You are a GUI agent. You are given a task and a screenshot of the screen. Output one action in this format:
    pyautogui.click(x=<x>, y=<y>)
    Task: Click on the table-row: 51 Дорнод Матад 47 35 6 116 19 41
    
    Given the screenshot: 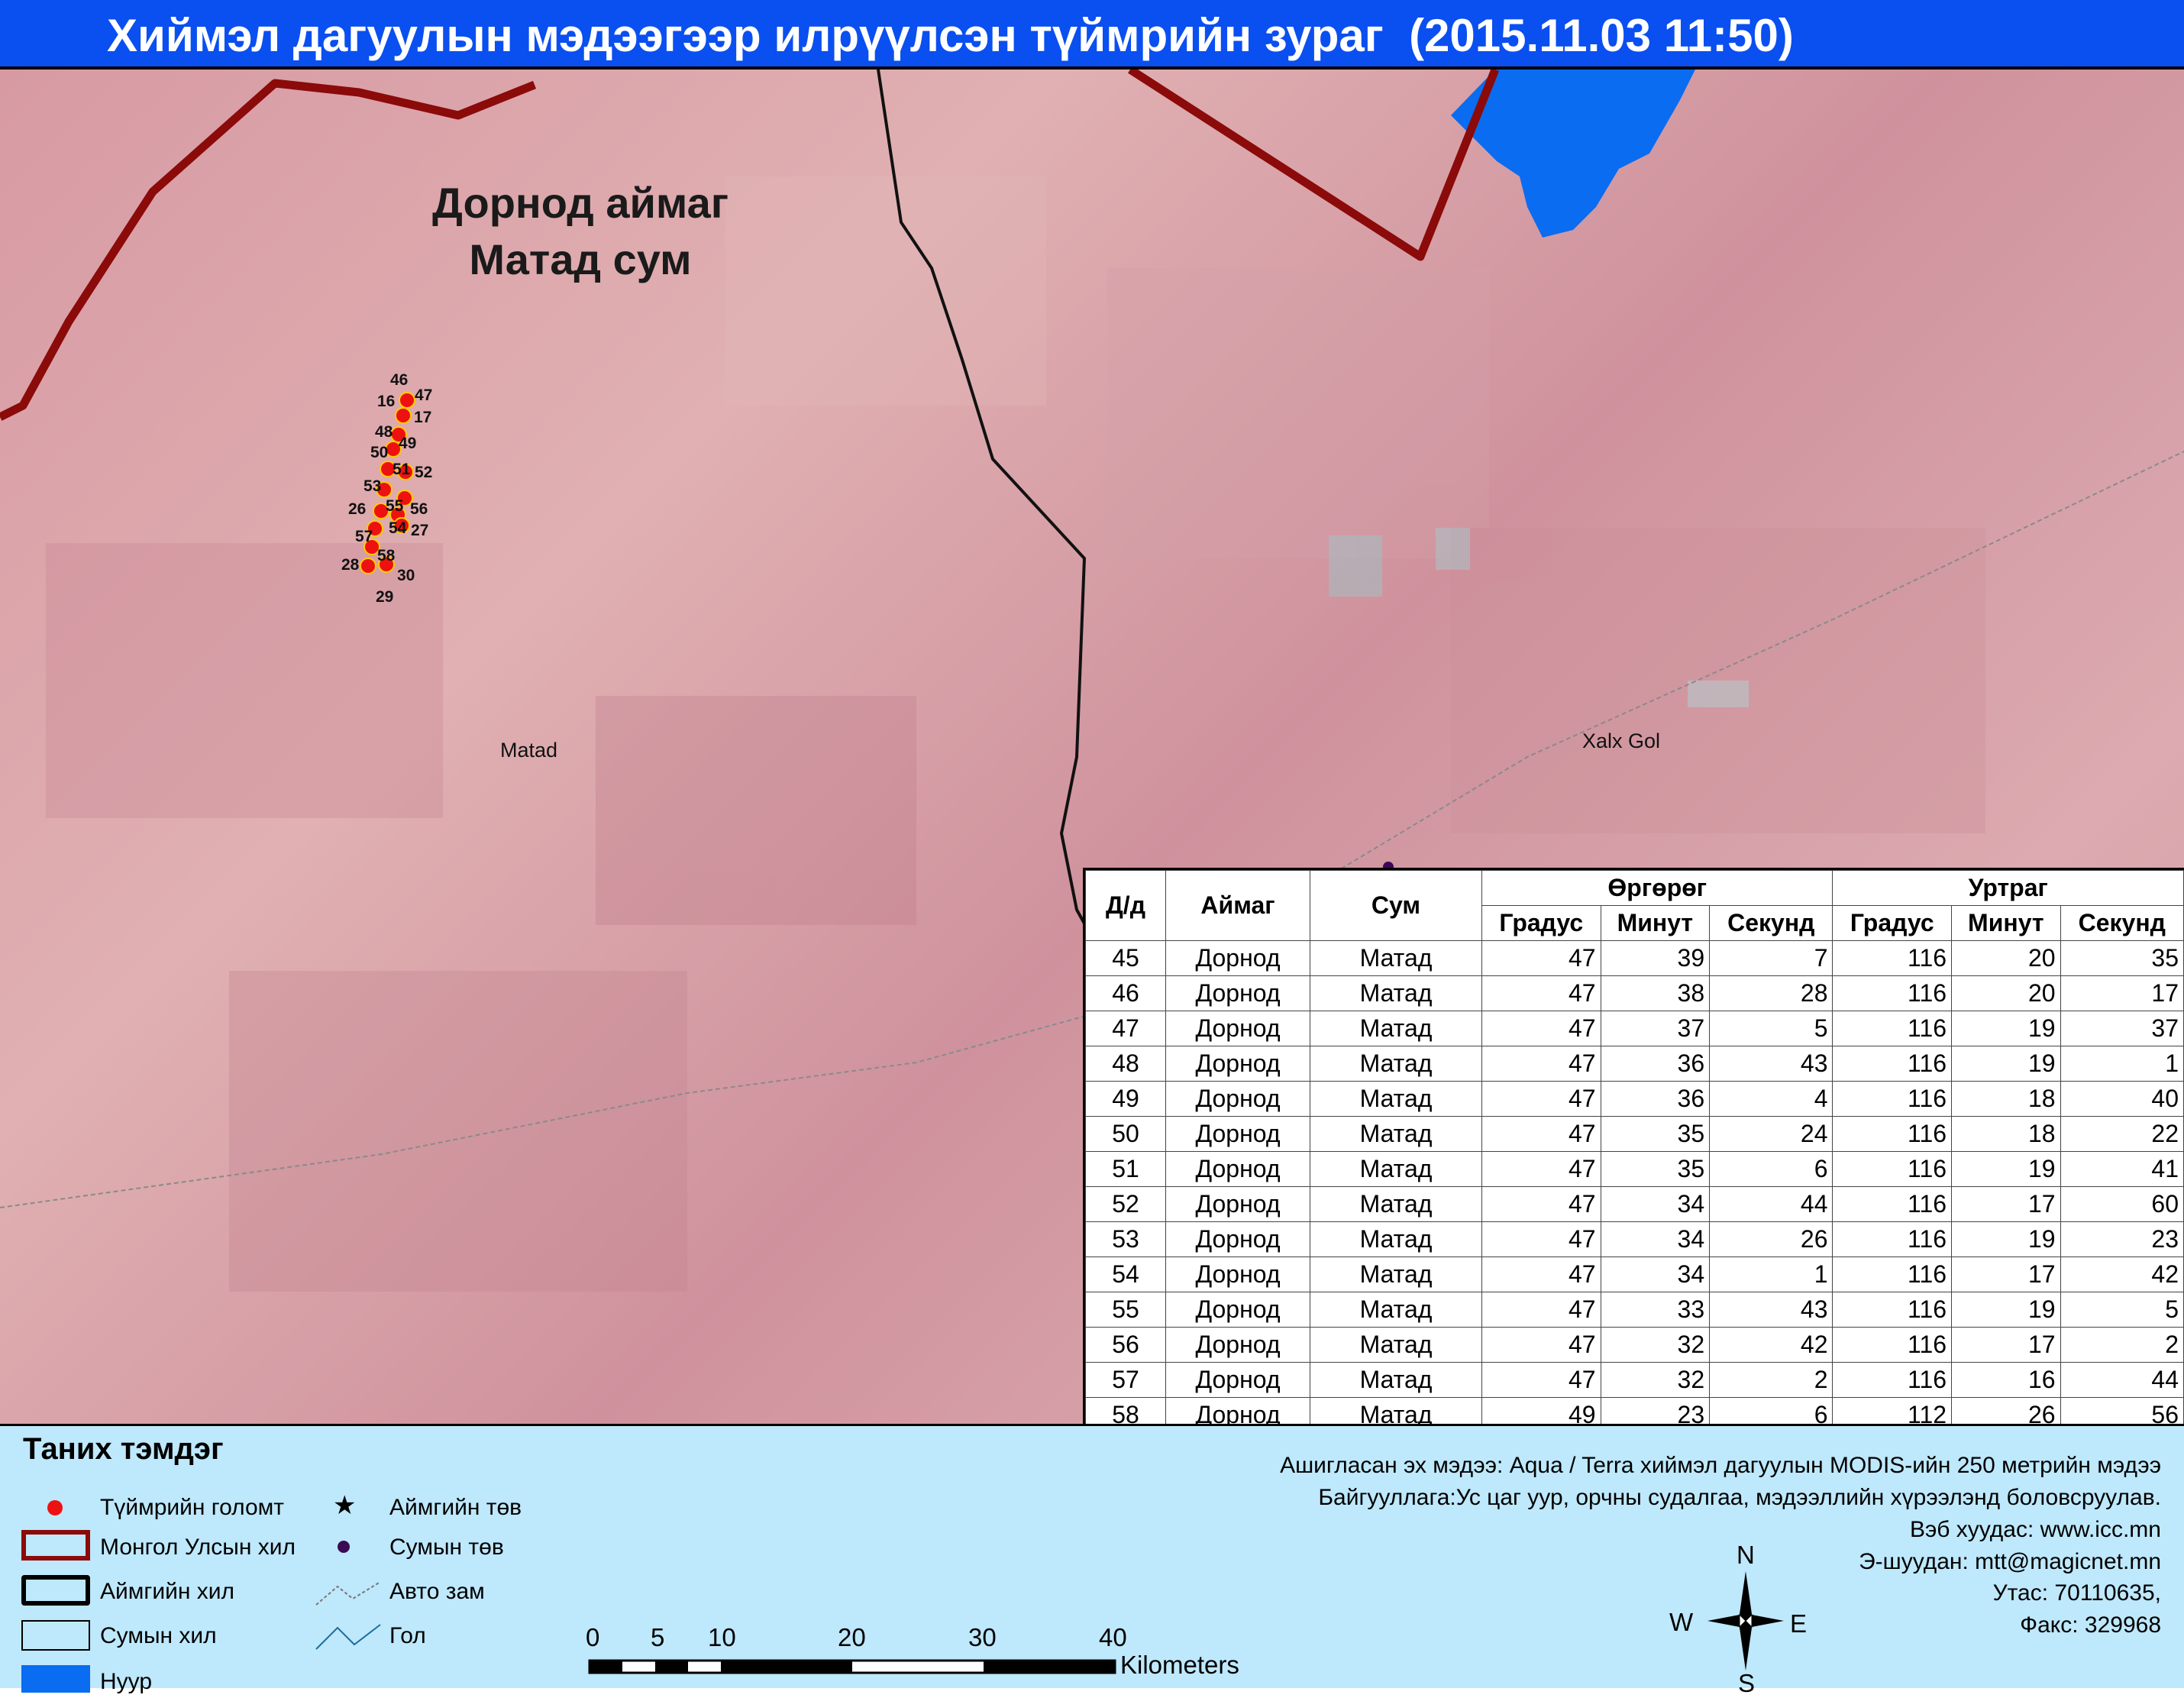 What is the action you would take?
    pyautogui.click(x=1634, y=1169)
    